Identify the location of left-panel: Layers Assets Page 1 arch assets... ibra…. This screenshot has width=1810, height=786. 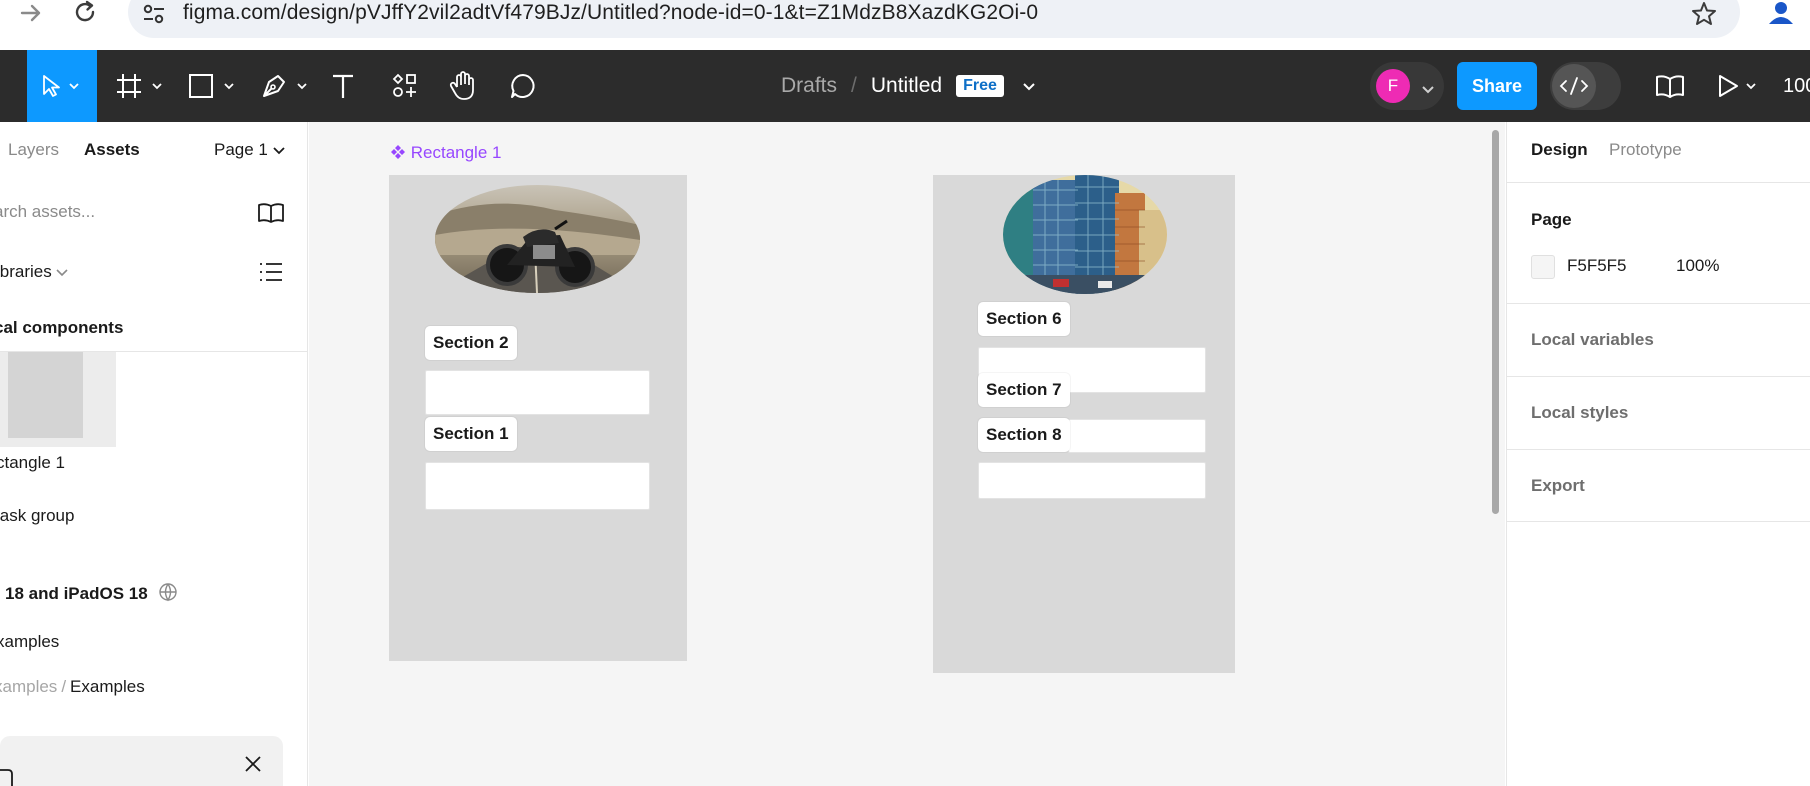
(154, 454).